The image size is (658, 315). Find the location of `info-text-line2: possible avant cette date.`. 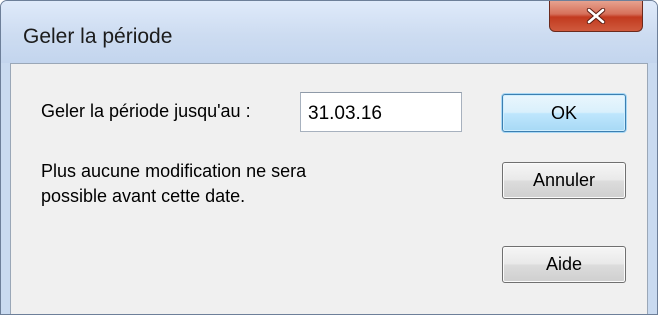

info-text-line2: possible avant cette date. is located at coordinates (143, 196).